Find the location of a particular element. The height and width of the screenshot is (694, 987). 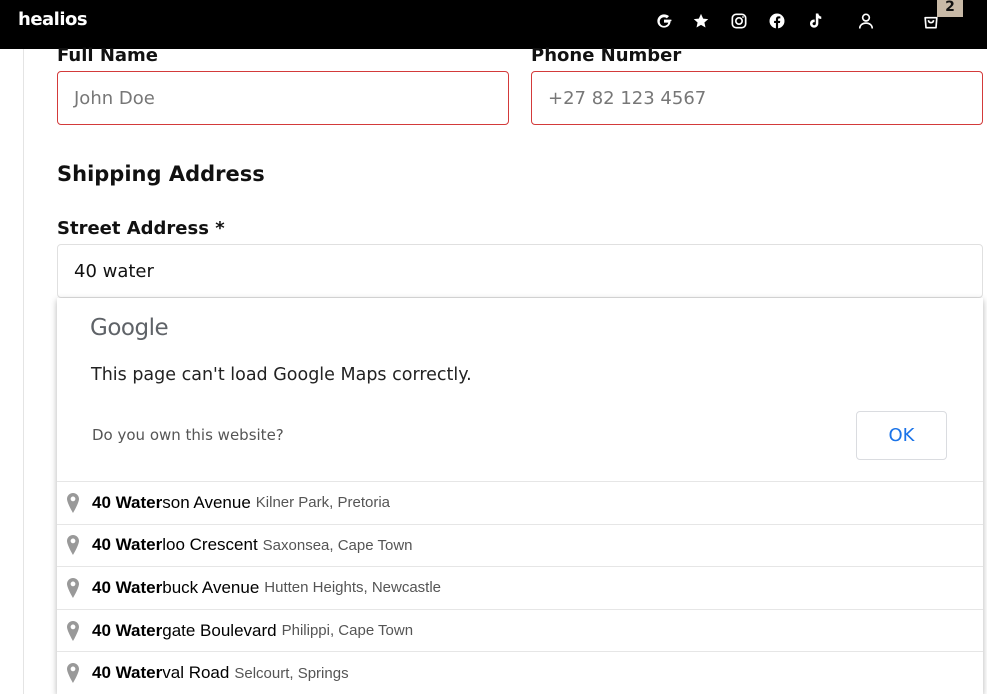

maps-error-ok-button: OK is located at coordinates (901, 435).